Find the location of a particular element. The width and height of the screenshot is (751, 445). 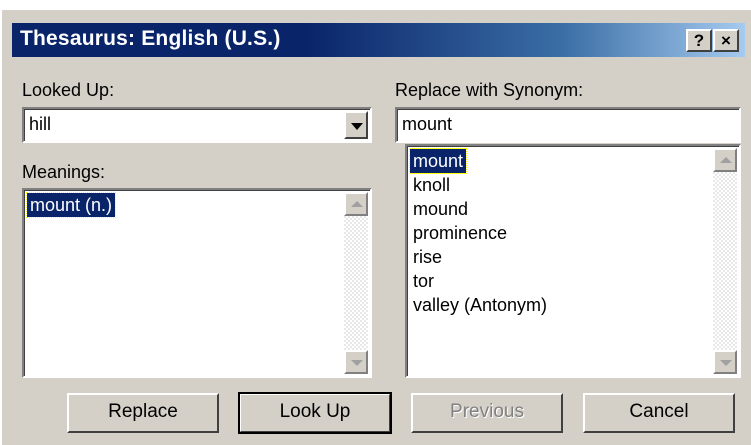

close-button: × is located at coordinates (726, 40).